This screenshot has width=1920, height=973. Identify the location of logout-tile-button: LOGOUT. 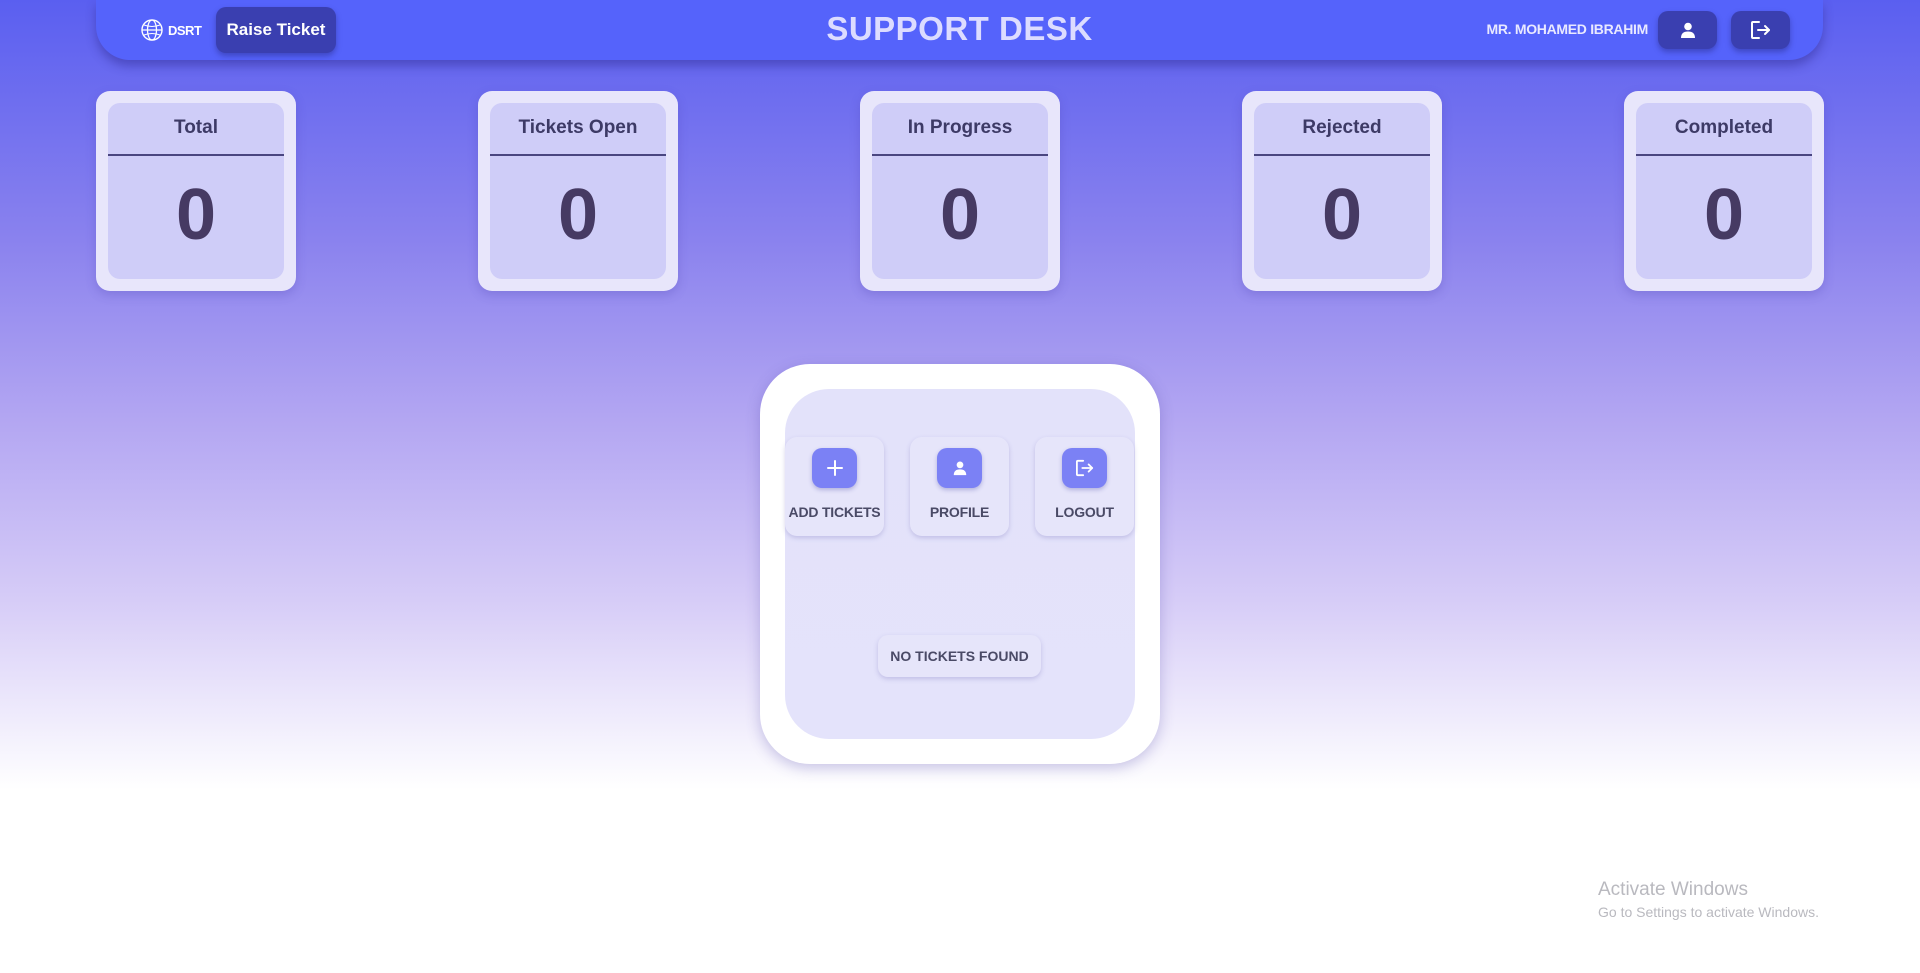
(1084, 486).